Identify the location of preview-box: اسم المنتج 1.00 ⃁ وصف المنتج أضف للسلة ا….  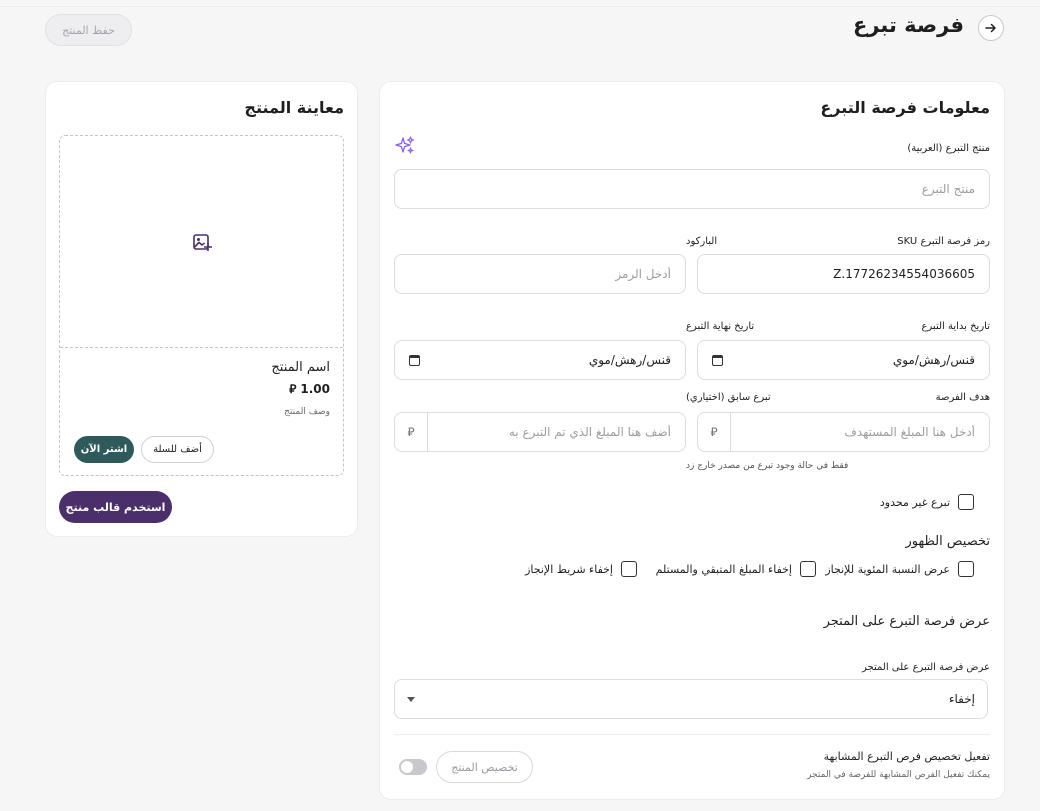
(201, 305).